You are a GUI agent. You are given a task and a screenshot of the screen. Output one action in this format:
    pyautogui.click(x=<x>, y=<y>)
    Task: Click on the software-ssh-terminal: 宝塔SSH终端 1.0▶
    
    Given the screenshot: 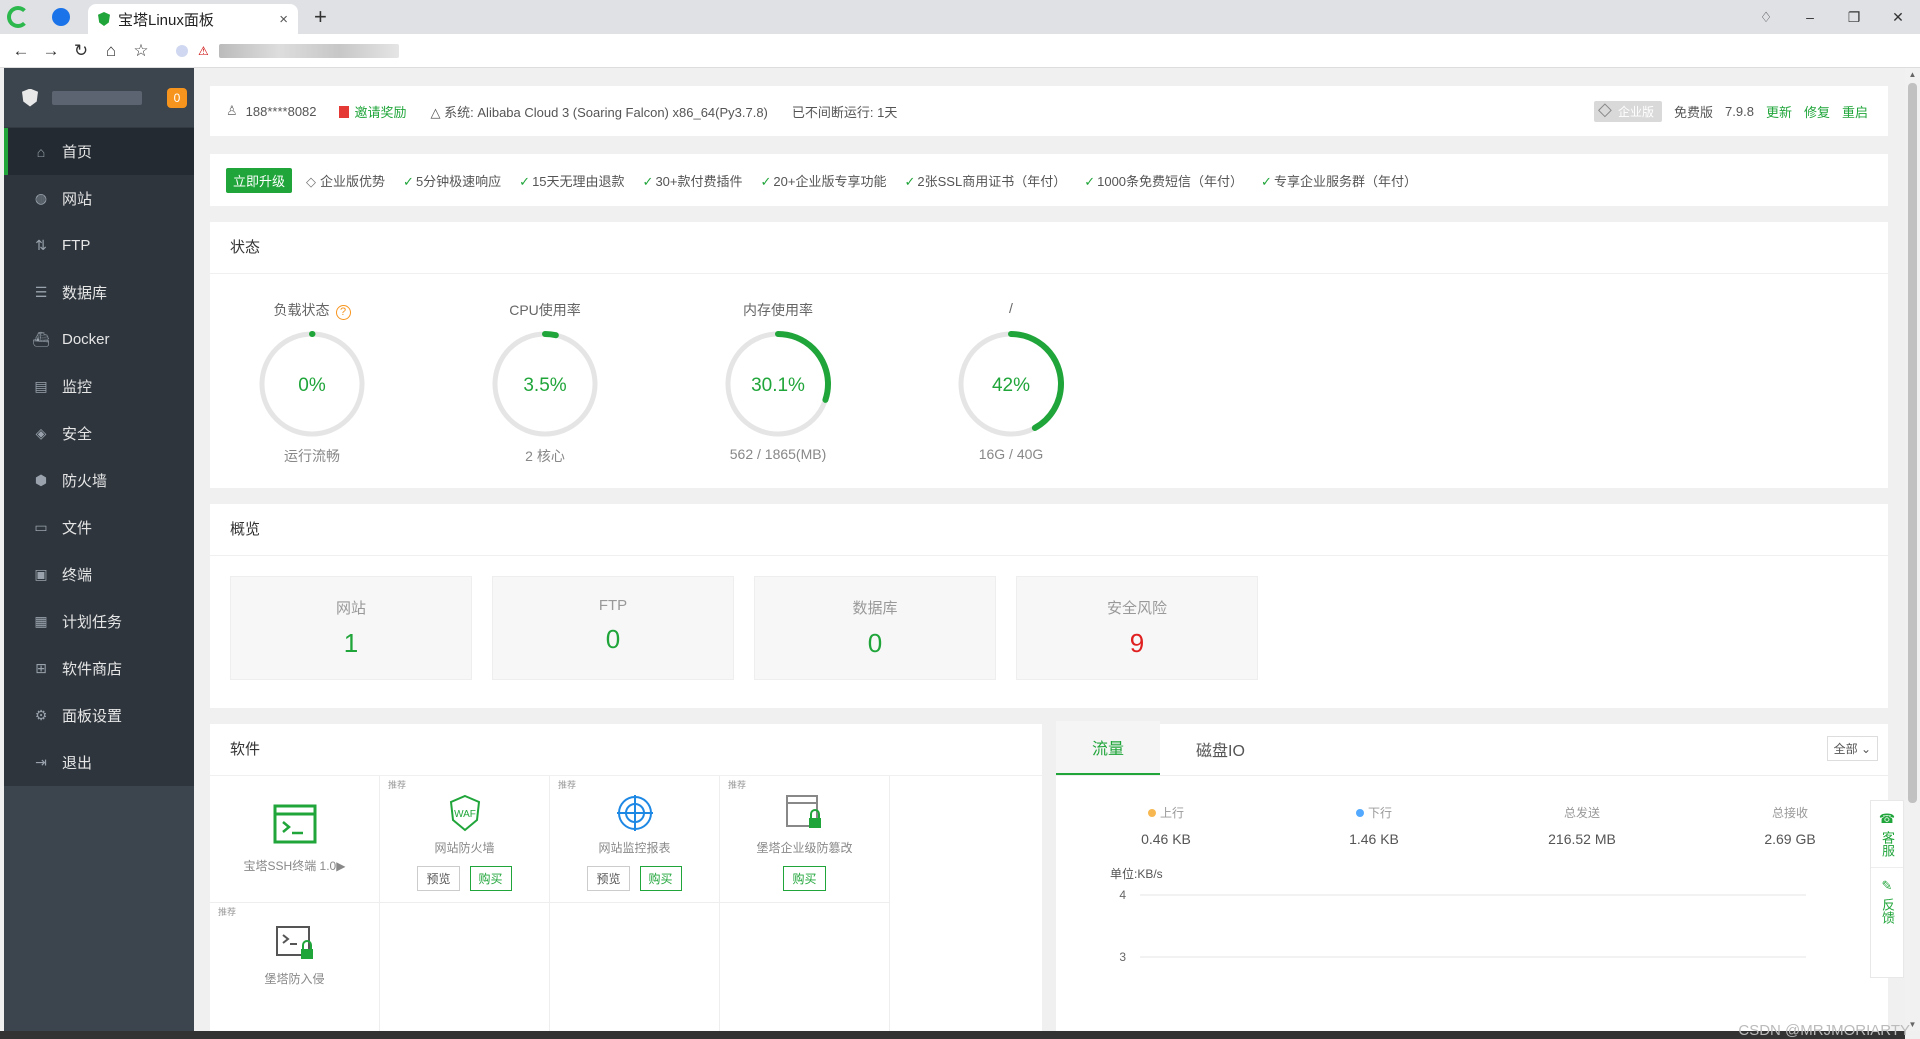 What is the action you would take?
    pyautogui.click(x=295, y=839)
    